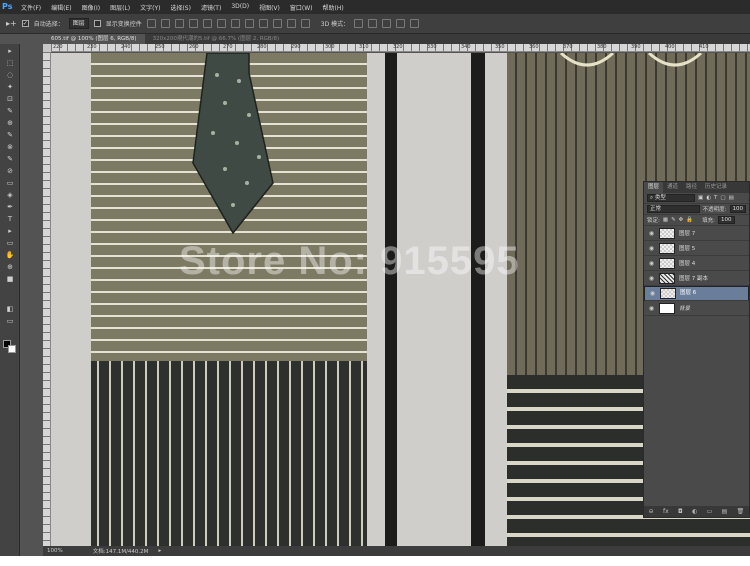 This screenshot has width=750, height=566. I want to click on align-right-icon, so click(221, 23).